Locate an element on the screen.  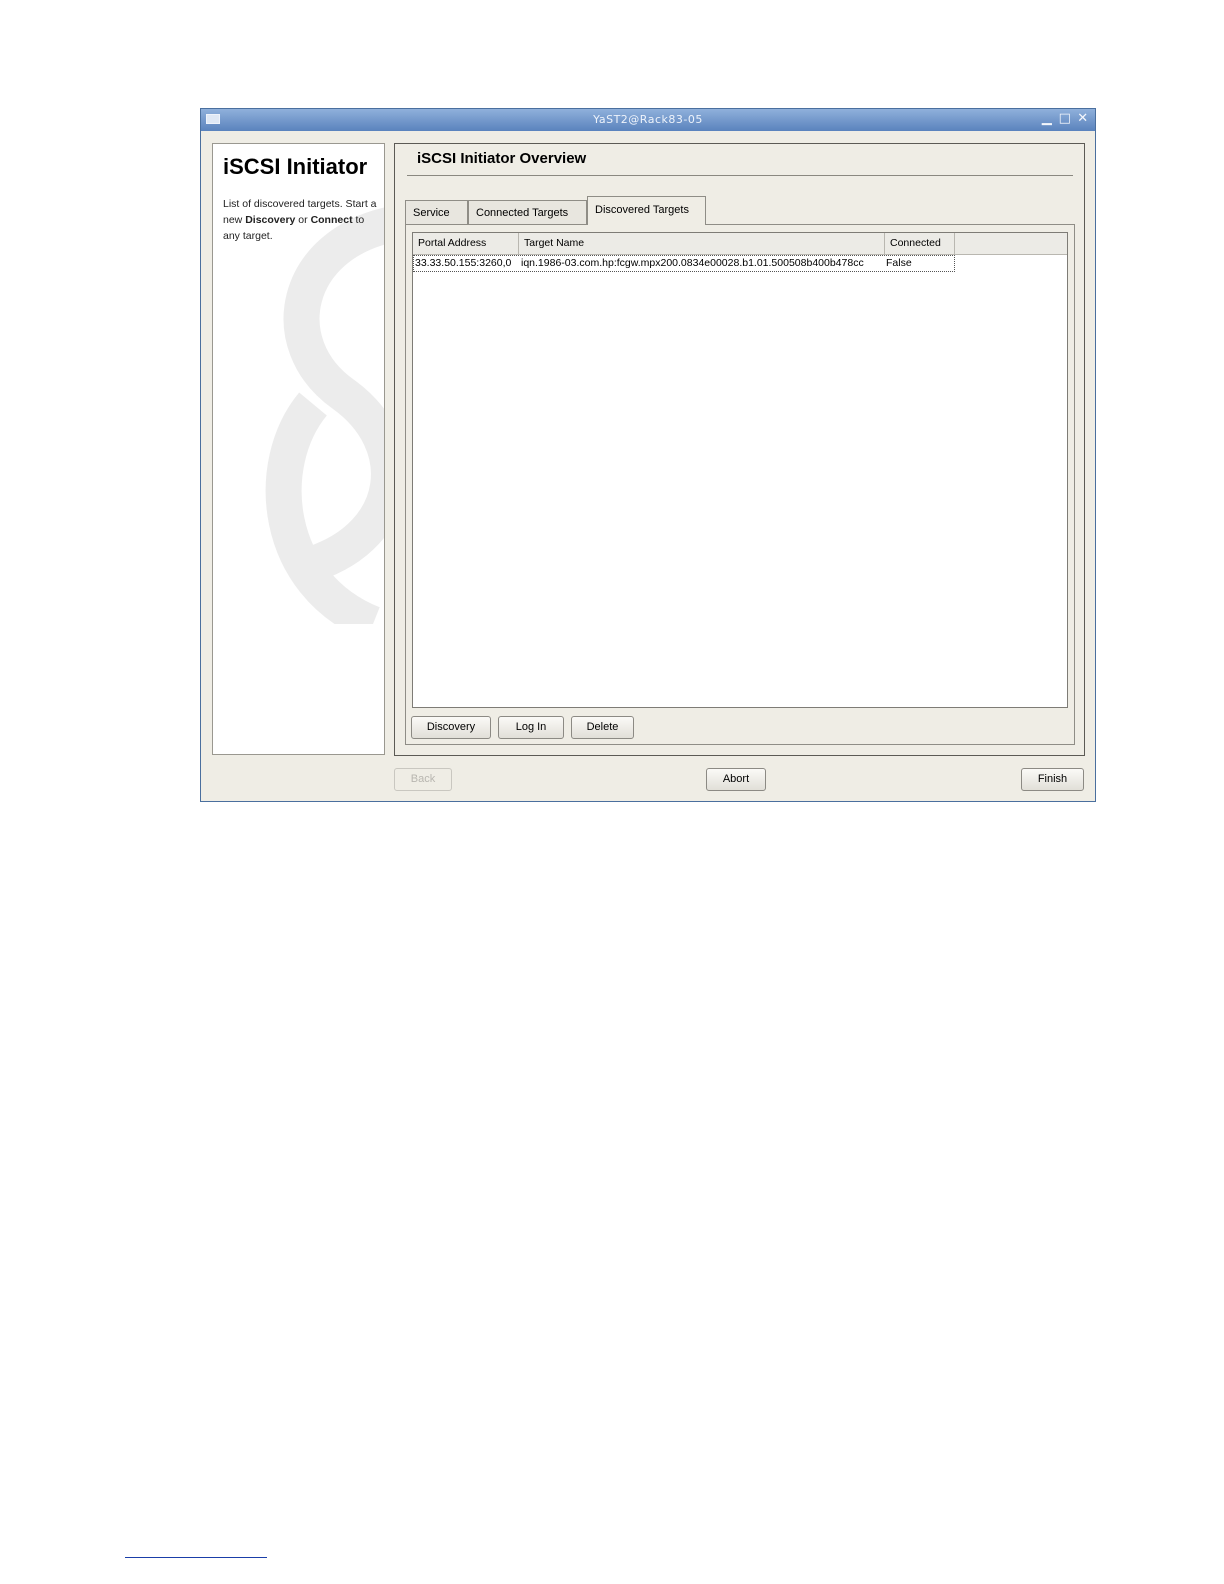
cell-connected: False is located at coordinates (899, 263).